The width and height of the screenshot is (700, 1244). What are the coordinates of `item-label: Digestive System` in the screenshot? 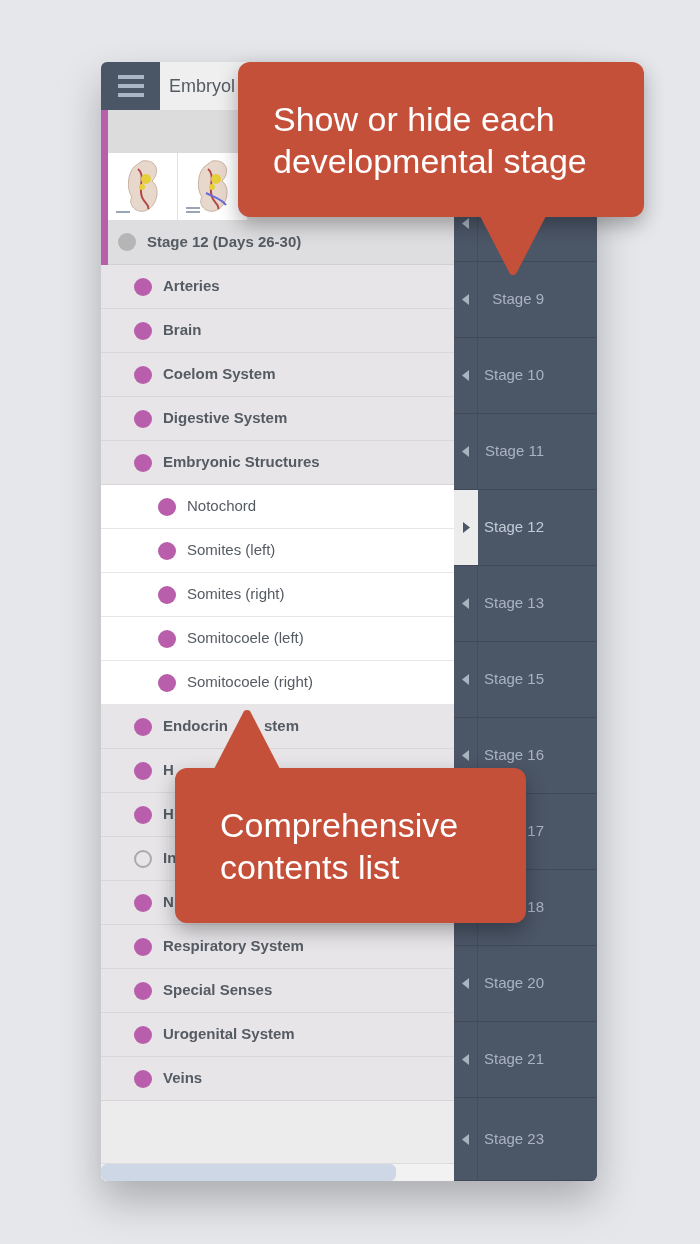 It's located at (225, 418).